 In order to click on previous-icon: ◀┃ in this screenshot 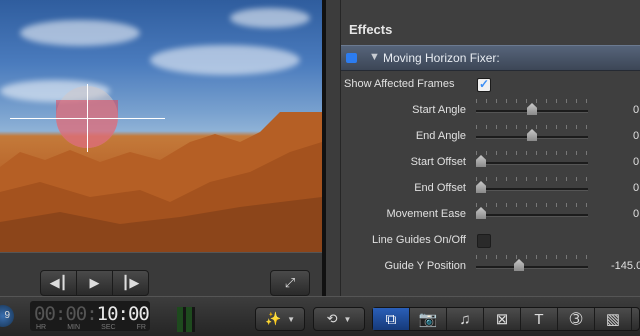, I will do `click(59, 283)`.